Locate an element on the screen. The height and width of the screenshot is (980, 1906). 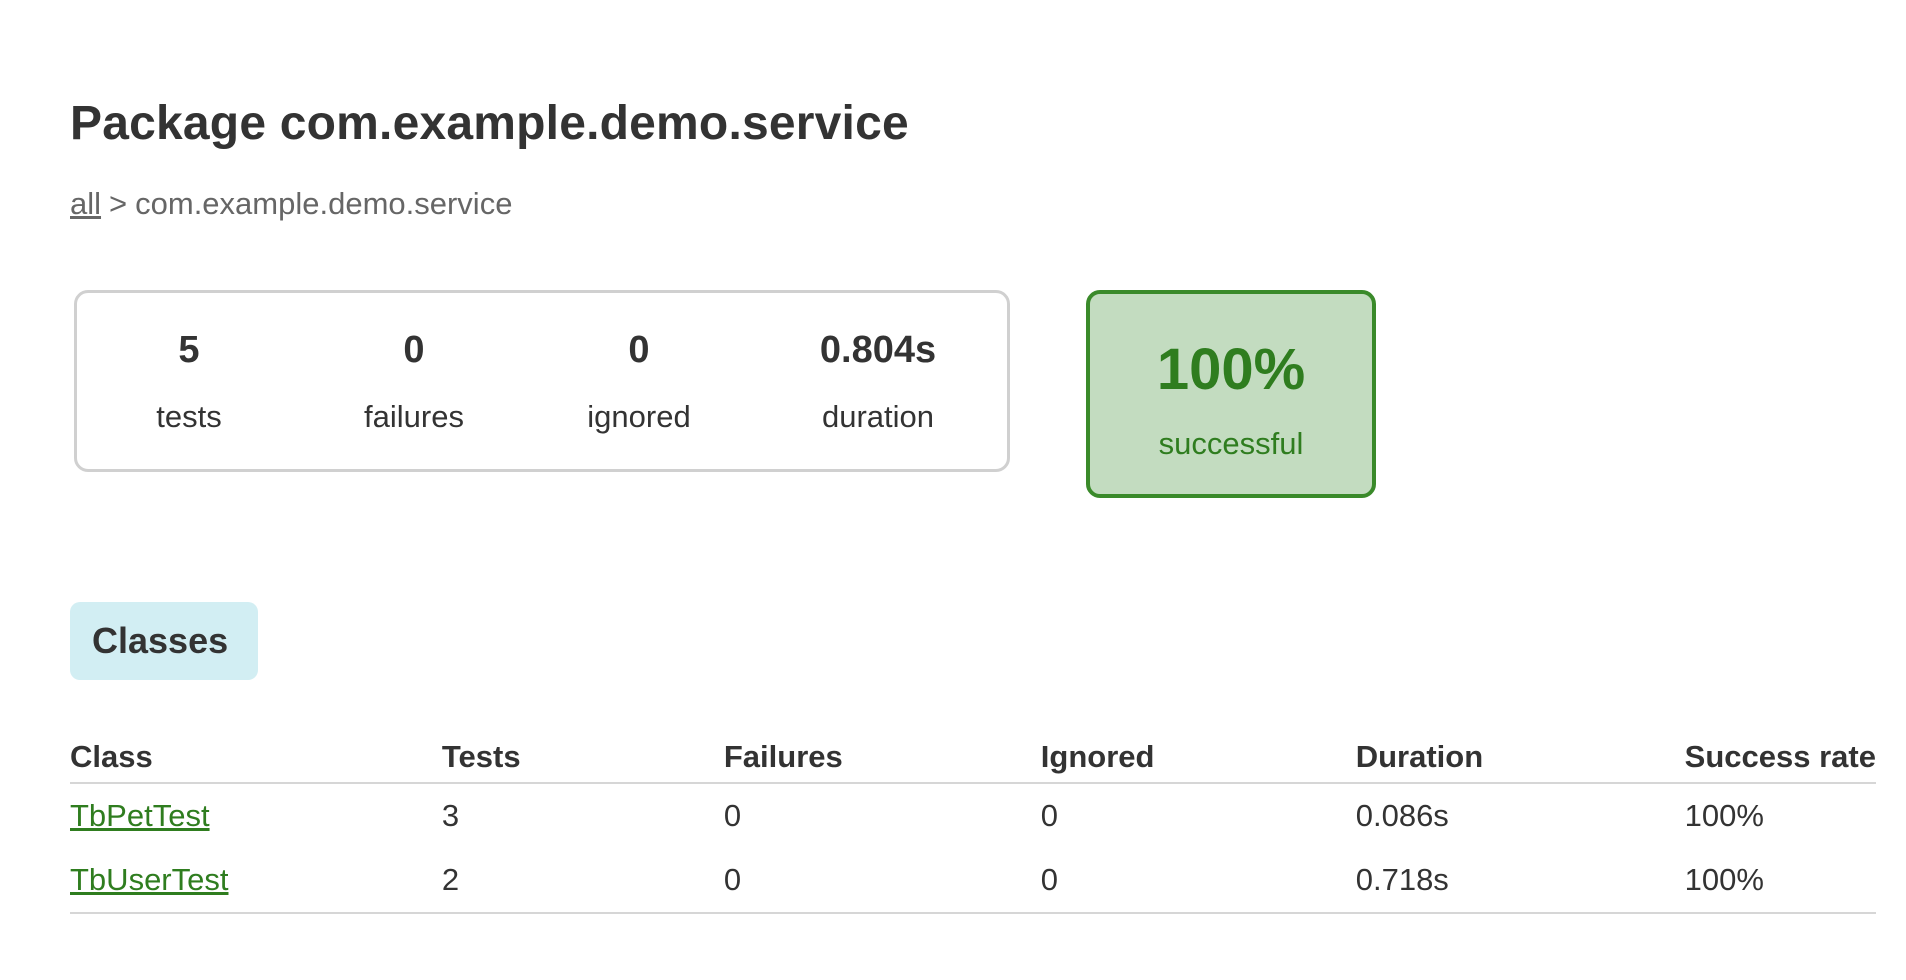
breadcrumb-current: com.example.demo.service is located at coordinates (324, 203).